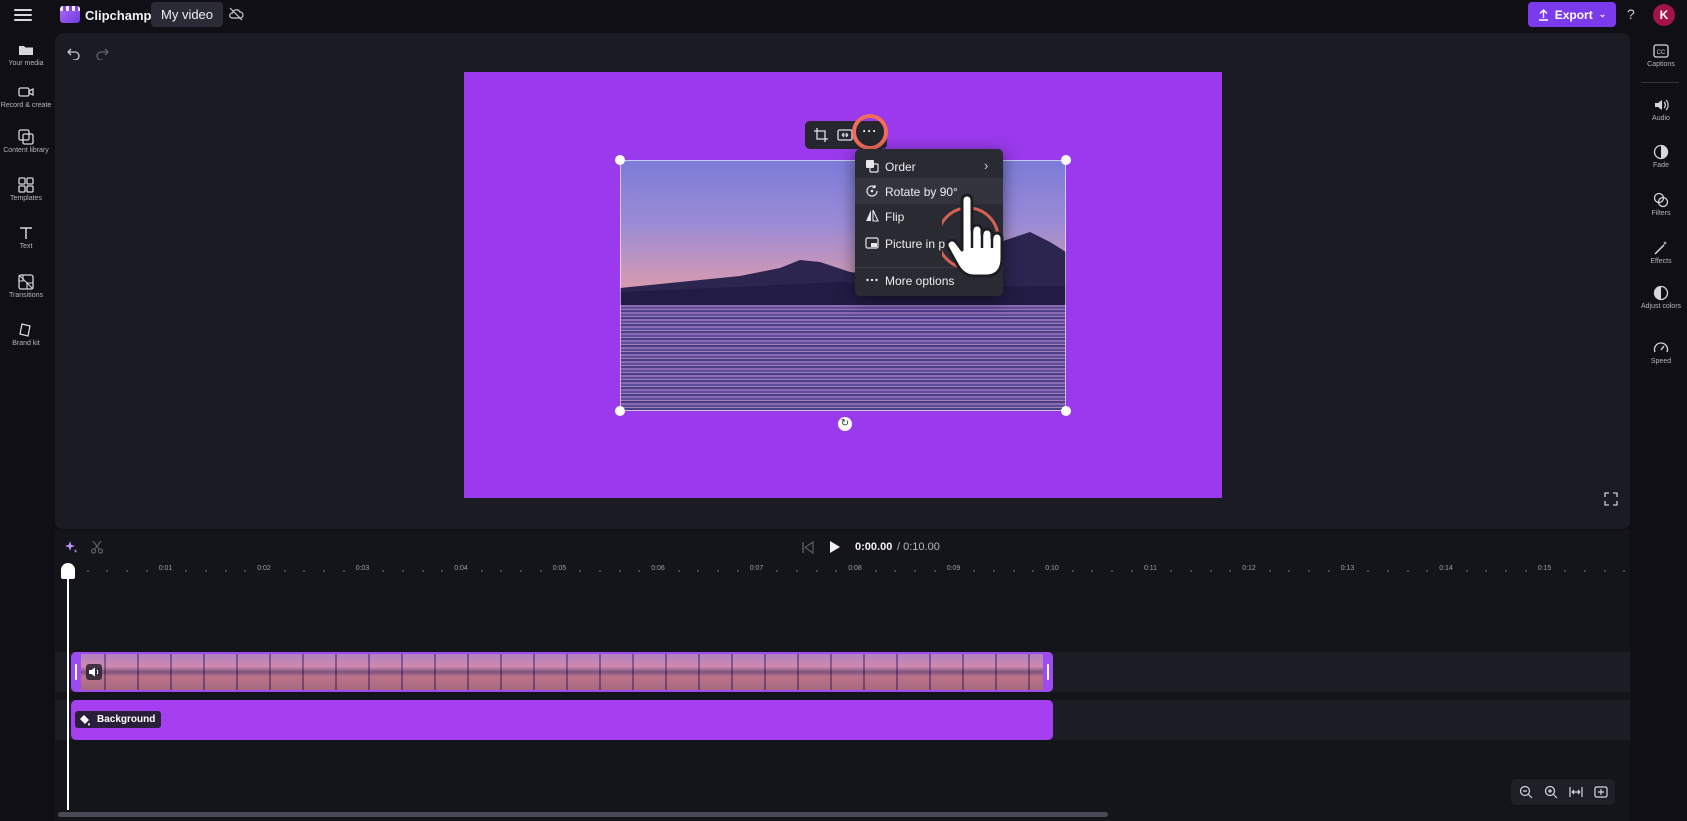 Image resolution: width=1687 pixels, height=821 pixels. I want to click on more-dots-icon, so click(872, 280).